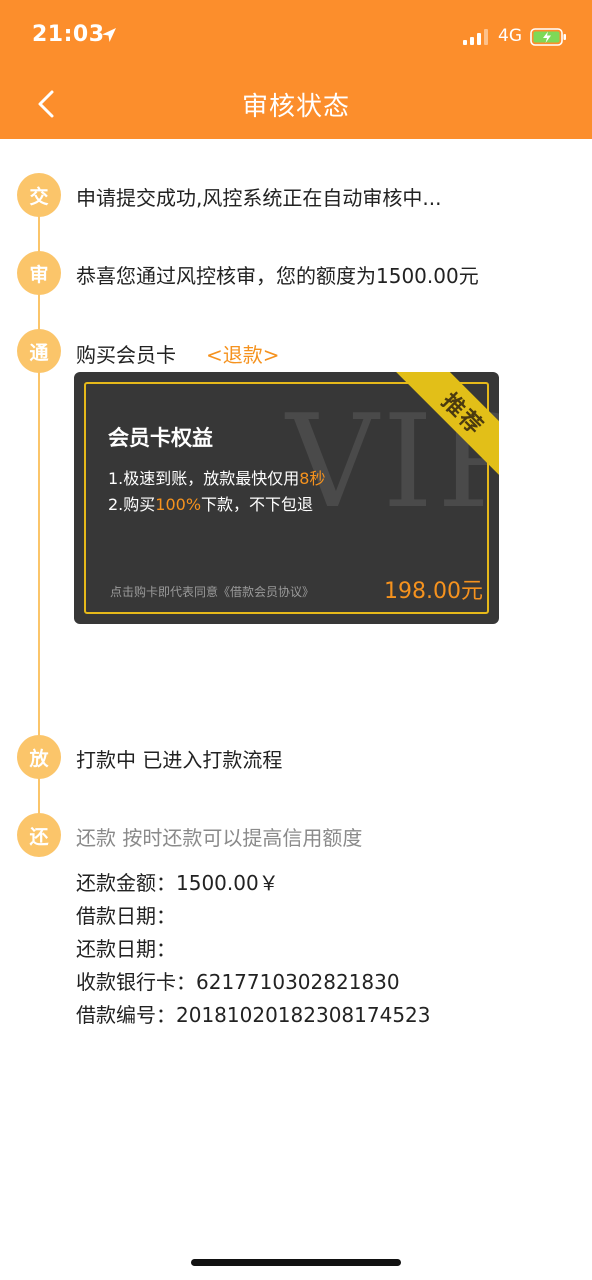  I want to click on card-price: 198.00元, so click(433, 591).